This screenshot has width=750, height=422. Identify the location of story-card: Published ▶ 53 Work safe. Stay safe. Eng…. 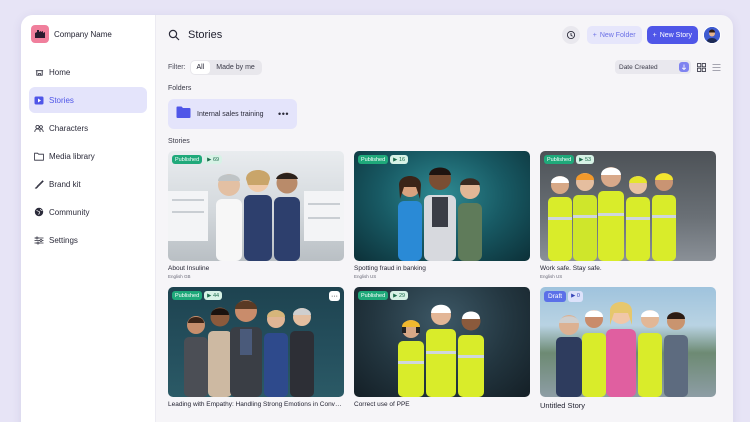
(628, 215).